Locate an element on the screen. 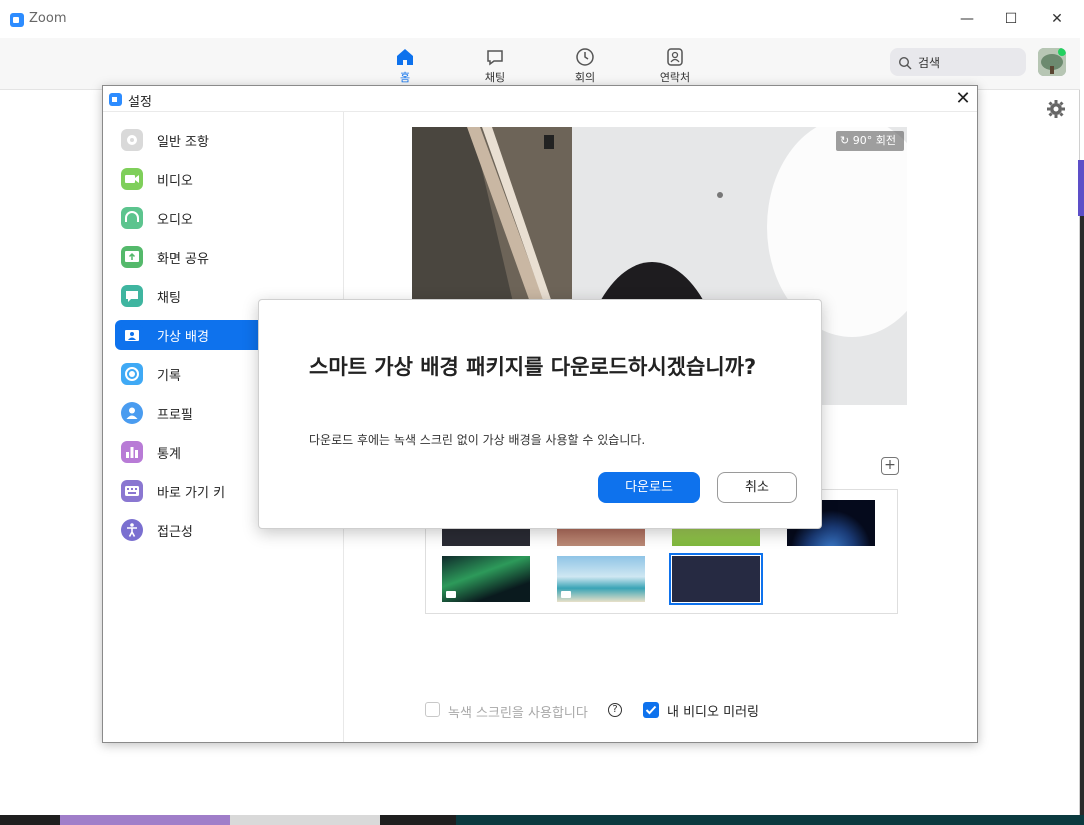 The width and height of the screenshot is (1084, 825). settings-close-button: ✕ is located at coordinates (963, 99).